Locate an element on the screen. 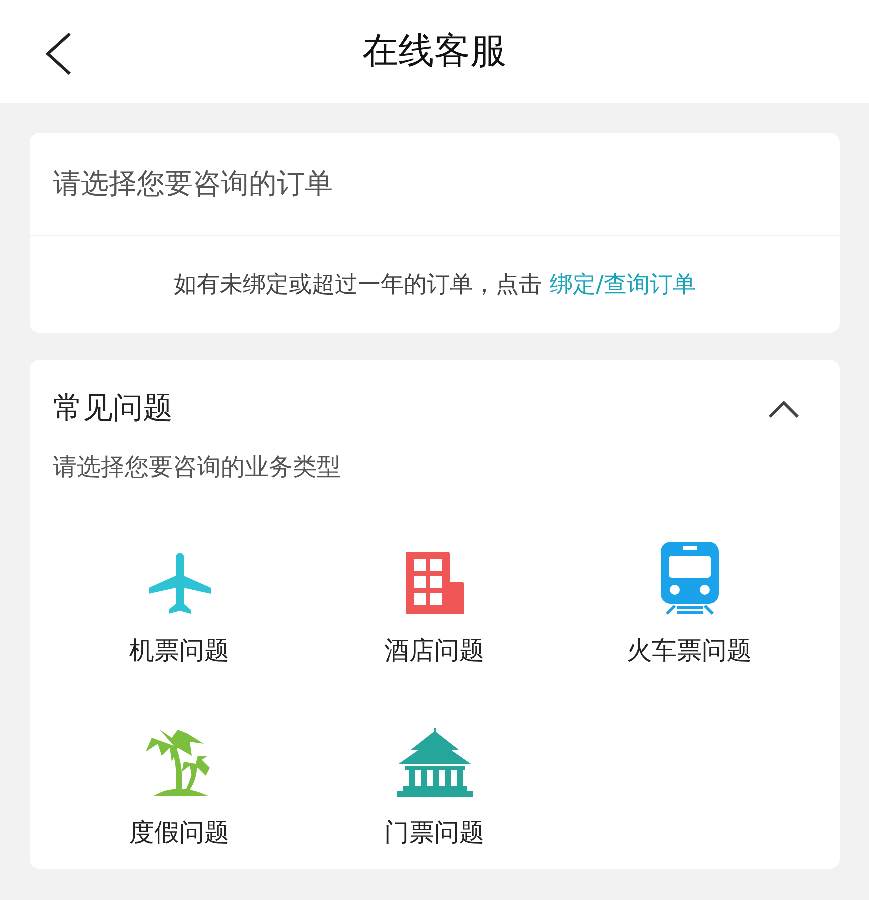  category-button: 度假问题 is located at coordinates (179, 767).